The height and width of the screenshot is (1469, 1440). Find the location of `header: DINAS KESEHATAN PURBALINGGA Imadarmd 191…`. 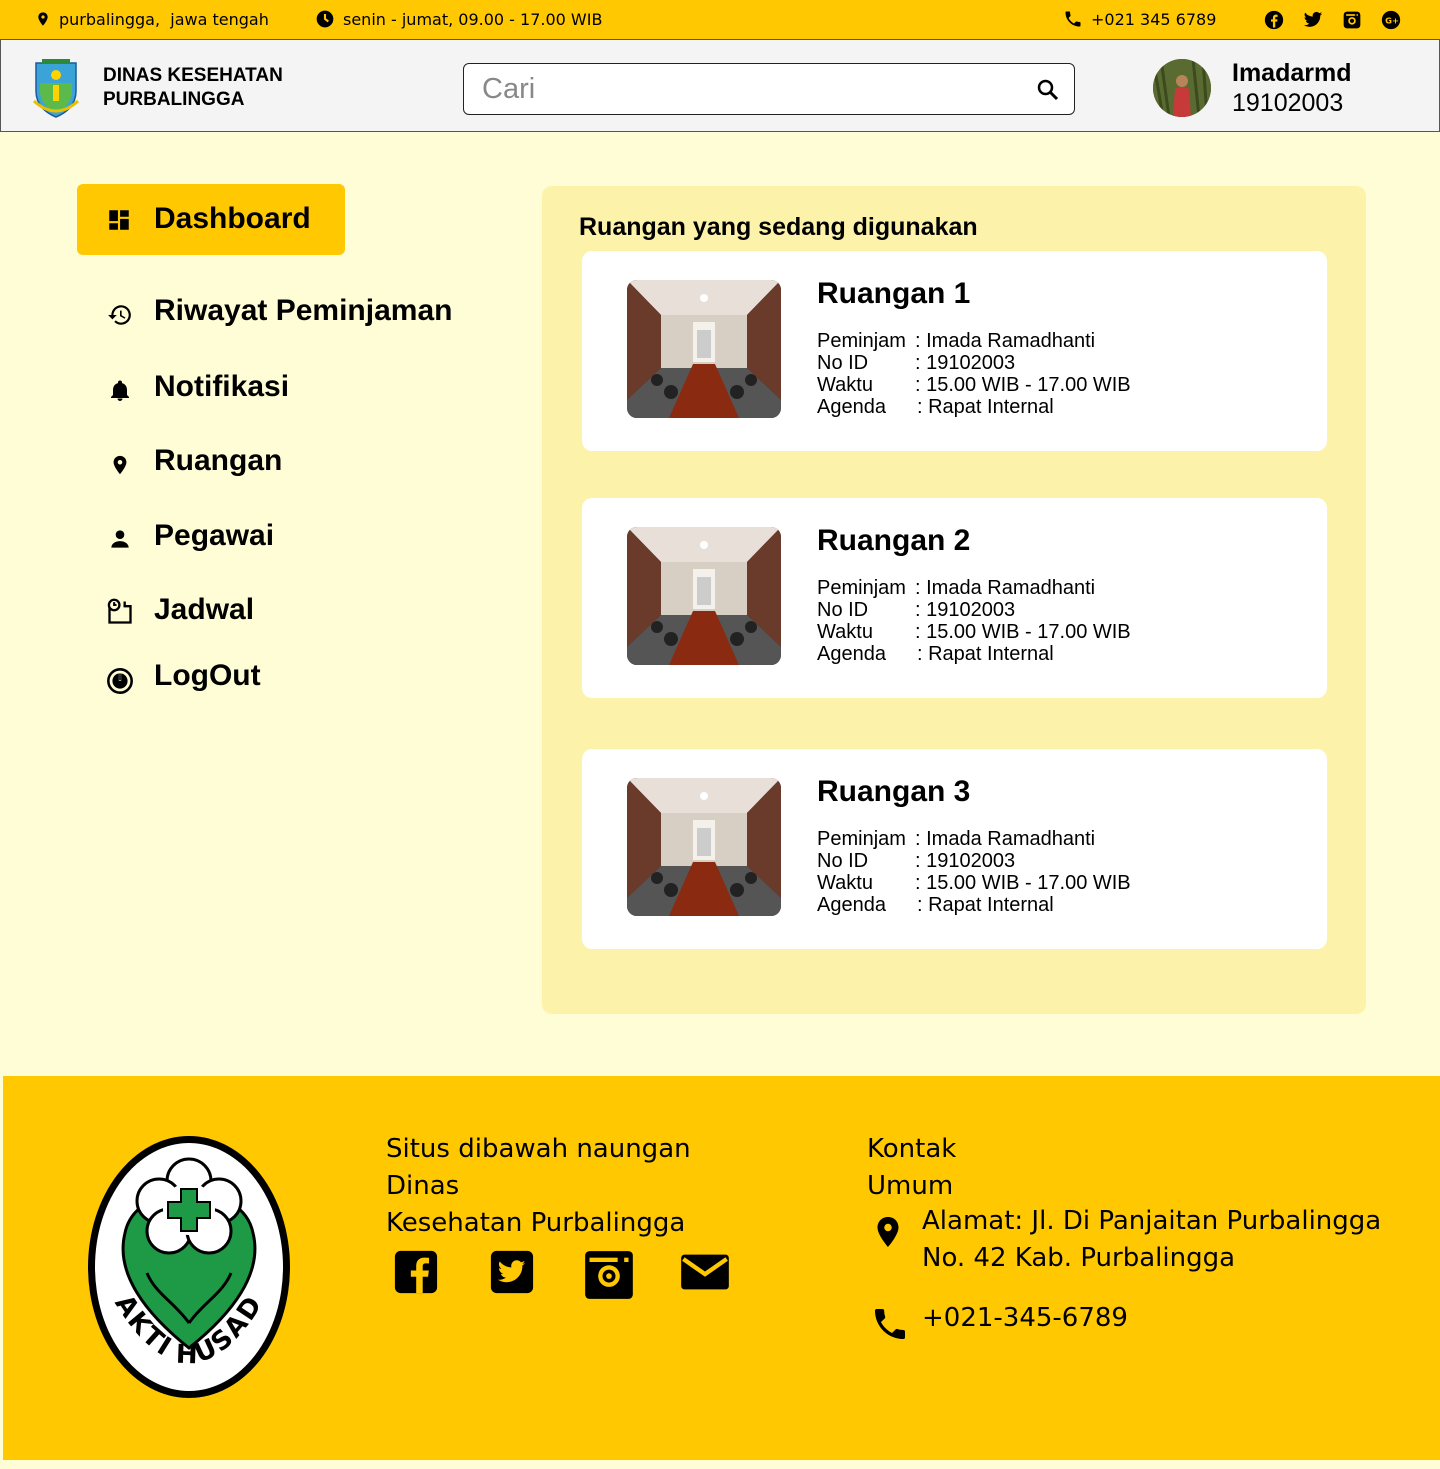

header: DINAS KESEHATAN PURBALINGGA Imadarmd 191… is located at coordinates (720, 85).